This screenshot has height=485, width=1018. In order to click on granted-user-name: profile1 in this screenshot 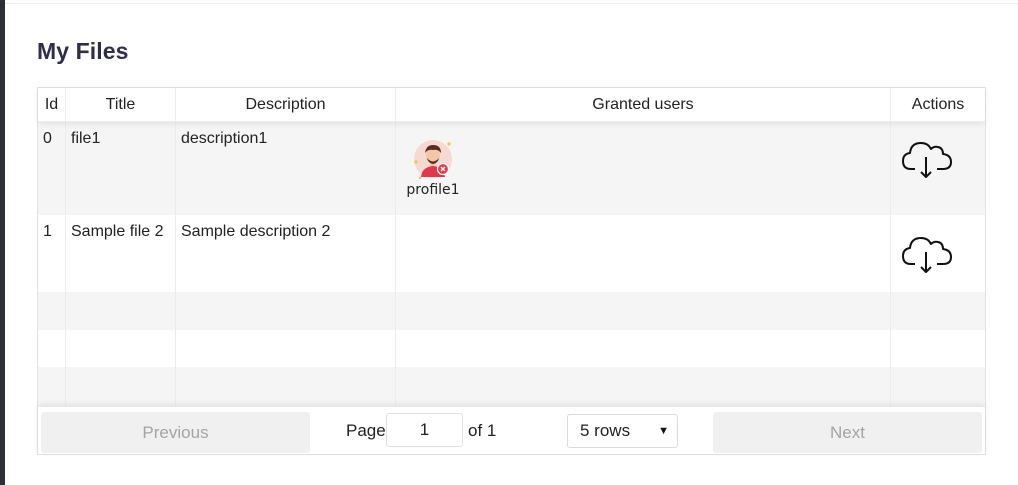, I will do `click(433, 190)`.